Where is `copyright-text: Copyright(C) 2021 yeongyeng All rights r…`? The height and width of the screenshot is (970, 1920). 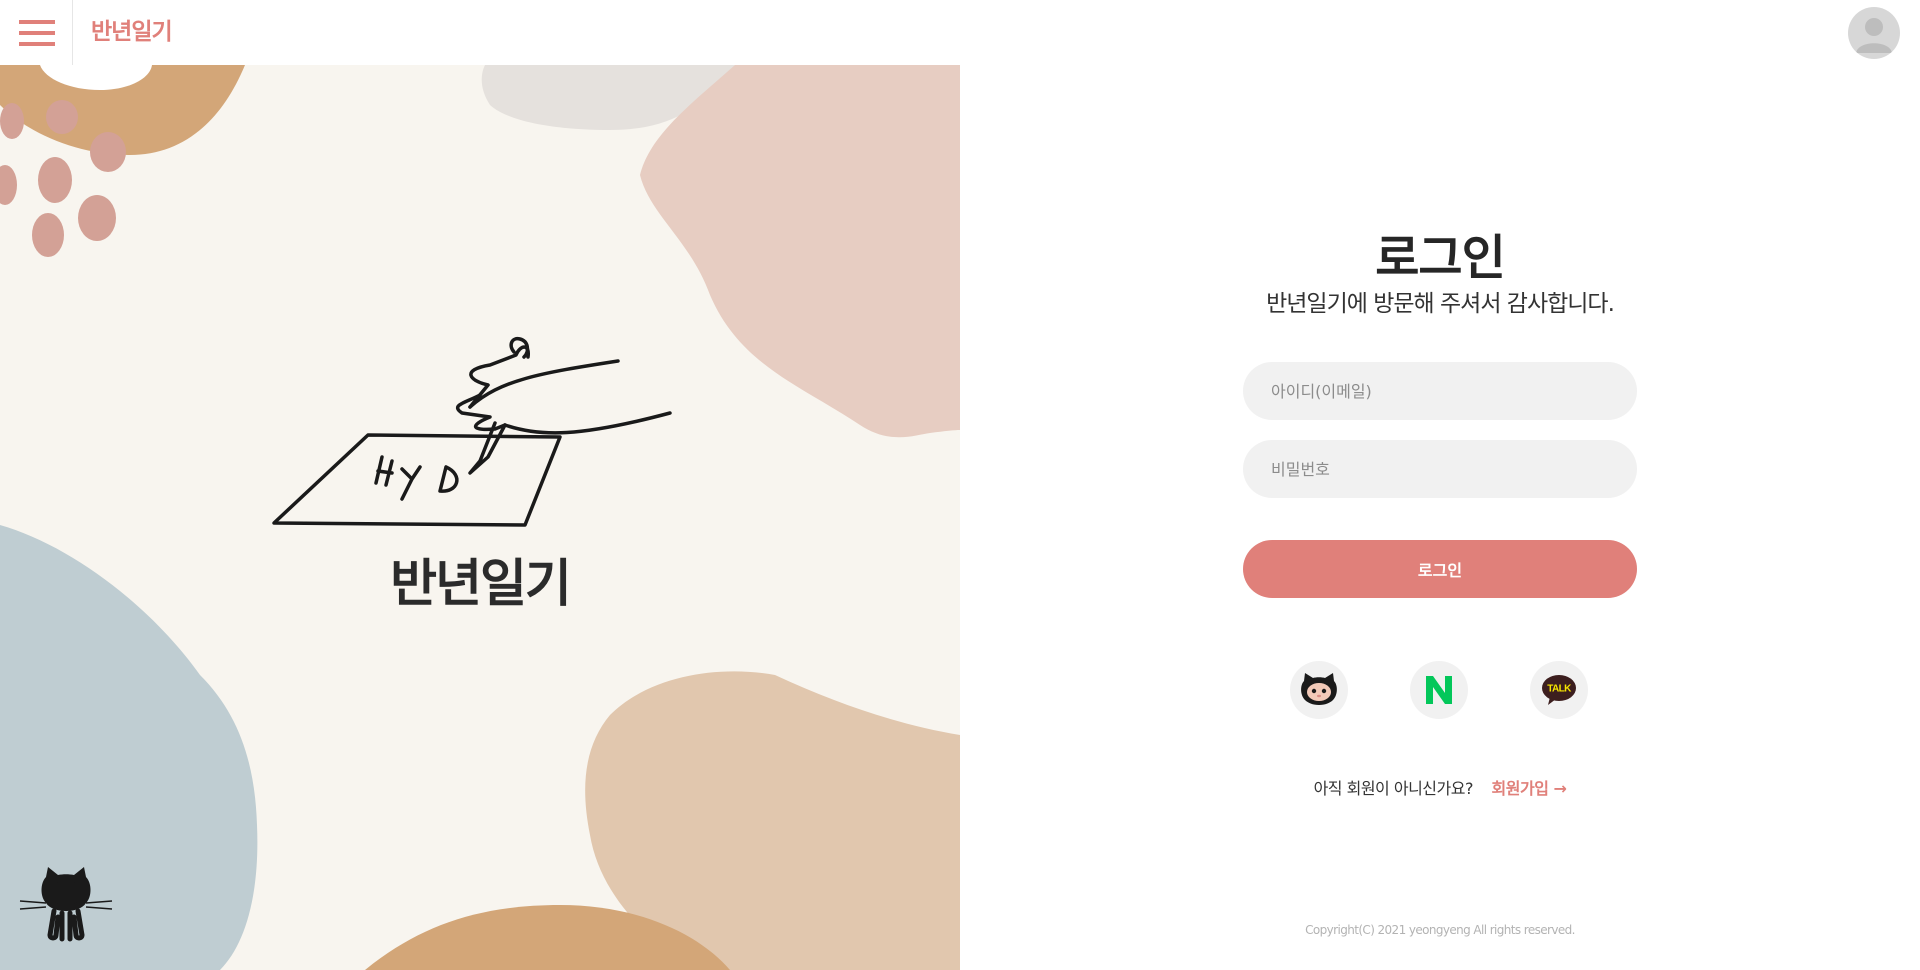
copyright-text: Copyright(C) 2021 yeongyeng All rights r… is located at coordinates (1440, 930).